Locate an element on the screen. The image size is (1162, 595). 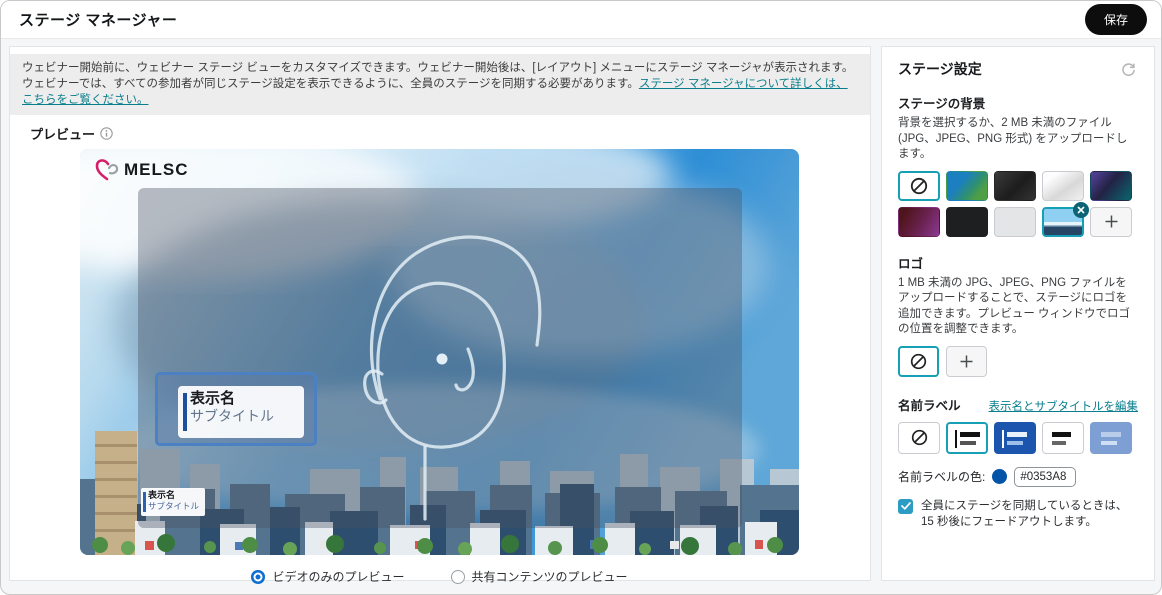
stage-logo: MELSC is located at coordinates (141, 170).